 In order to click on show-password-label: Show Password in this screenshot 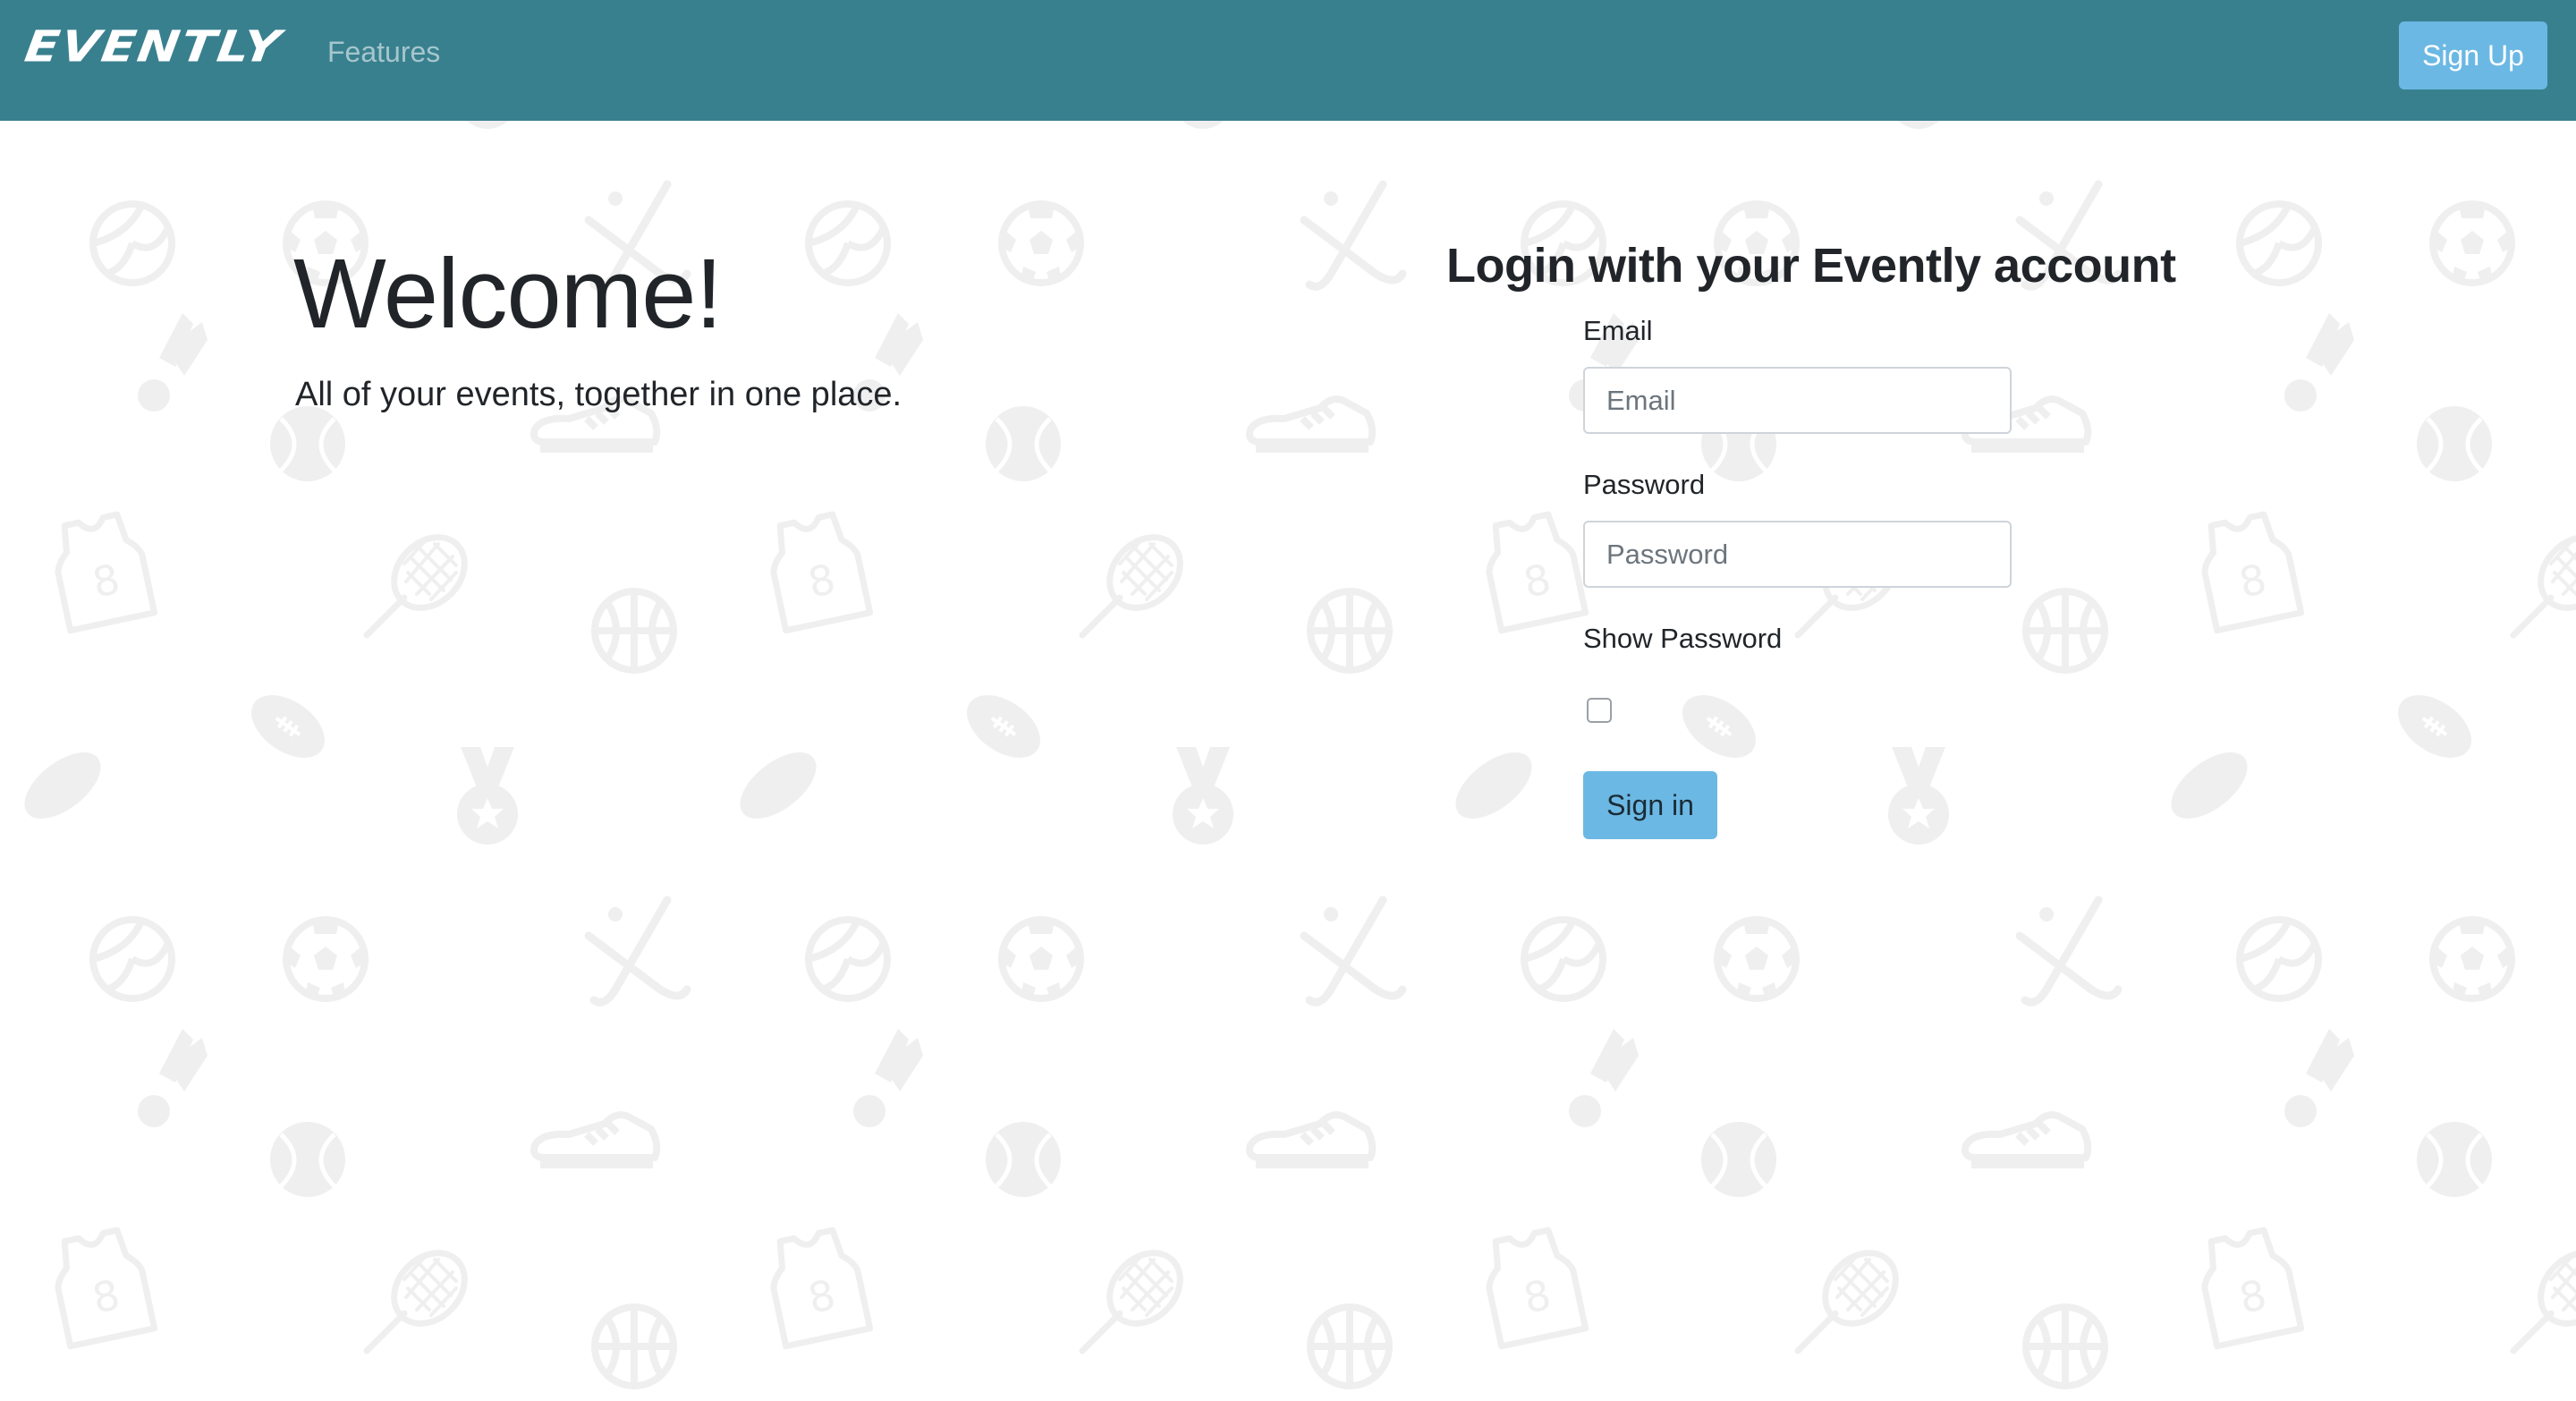, I will do `click(1683, 638)`.